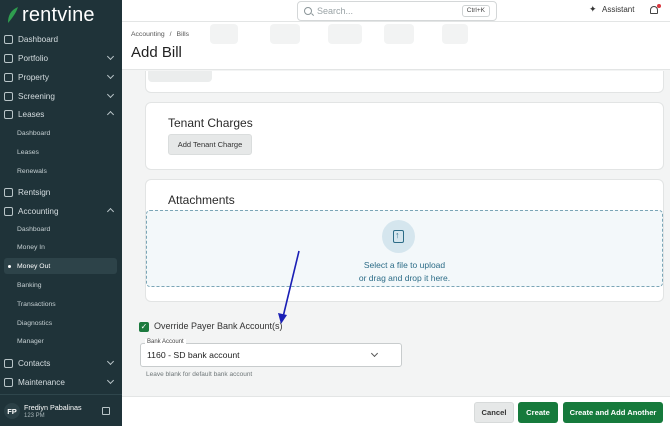 The image size is (670, 426). I want to click on upload-icon, so click(398, 236).